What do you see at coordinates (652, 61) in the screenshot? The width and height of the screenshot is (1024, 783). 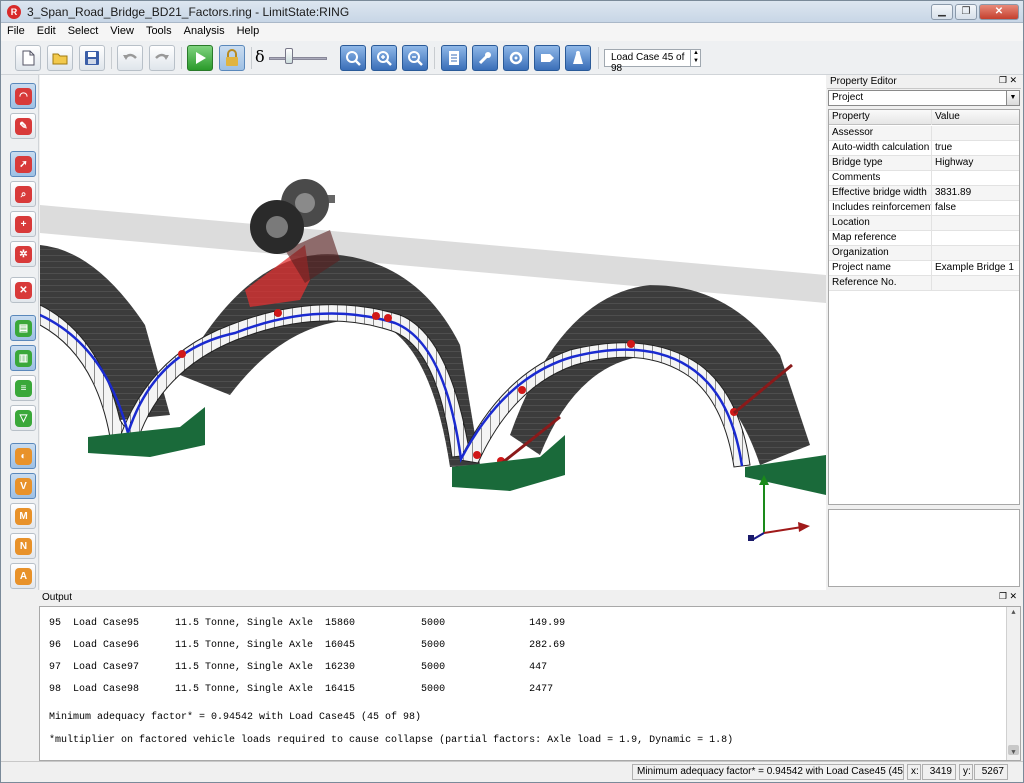 I see `load-case-spinbox: Load Case 45 of 98` at bounding box center [652, 61].